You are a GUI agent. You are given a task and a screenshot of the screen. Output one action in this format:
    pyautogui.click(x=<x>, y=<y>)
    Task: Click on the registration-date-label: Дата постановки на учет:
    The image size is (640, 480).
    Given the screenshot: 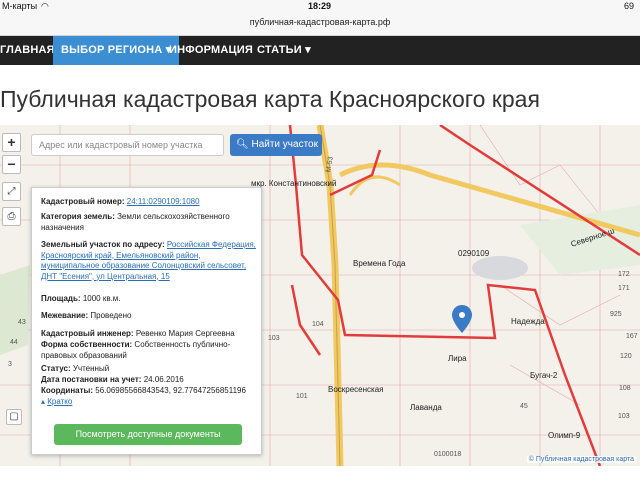 What is the action you would take?
    pyautogui.click(x=91, y=379)
    